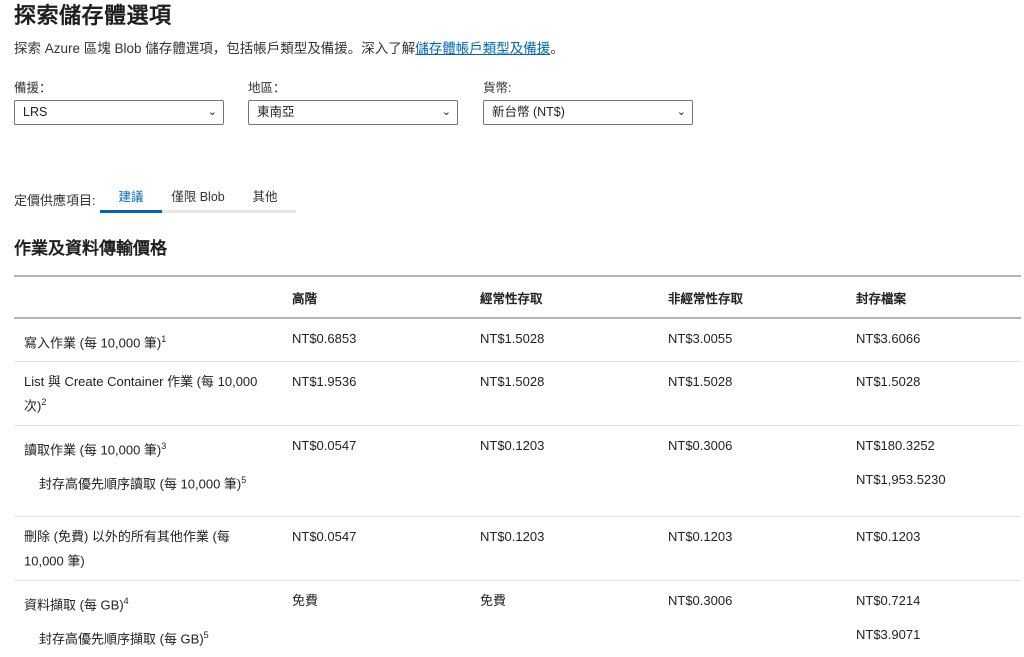 Image resolution: width=1024 pixels, height=657 pixels. What do you see at coordinates (215, 48) in the screenshot?
I see `description-text: 探索 Azure 區塊 Blob 儲存體選項，包括帳戶類型及備援。深入了解` at bounding box center [215, 48].